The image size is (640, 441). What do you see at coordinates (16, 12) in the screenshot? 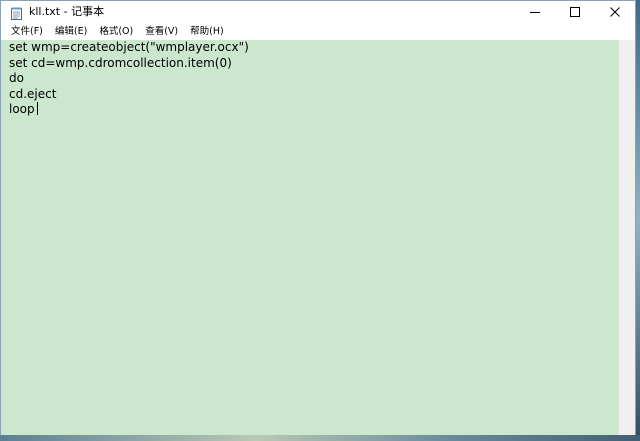
I see `notepad-icon` at bounding box center [16, 12].